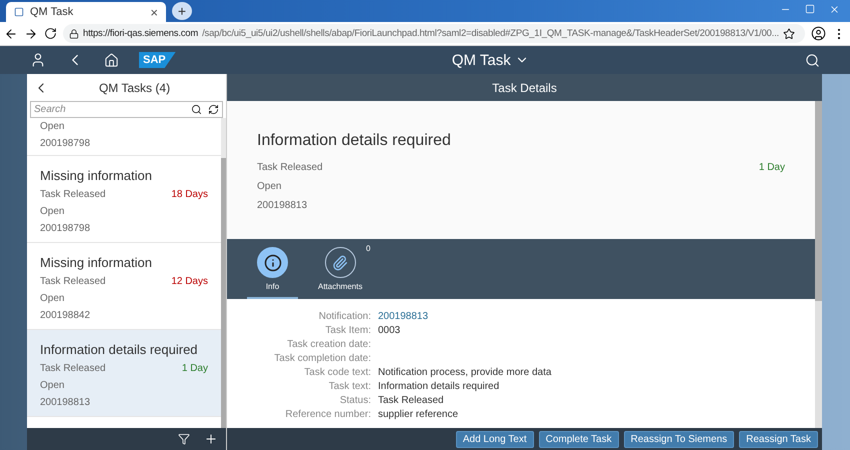  Describe the element at coordinates (344, 316) in the screenshot. I see `field-label: Notification:` at that location.